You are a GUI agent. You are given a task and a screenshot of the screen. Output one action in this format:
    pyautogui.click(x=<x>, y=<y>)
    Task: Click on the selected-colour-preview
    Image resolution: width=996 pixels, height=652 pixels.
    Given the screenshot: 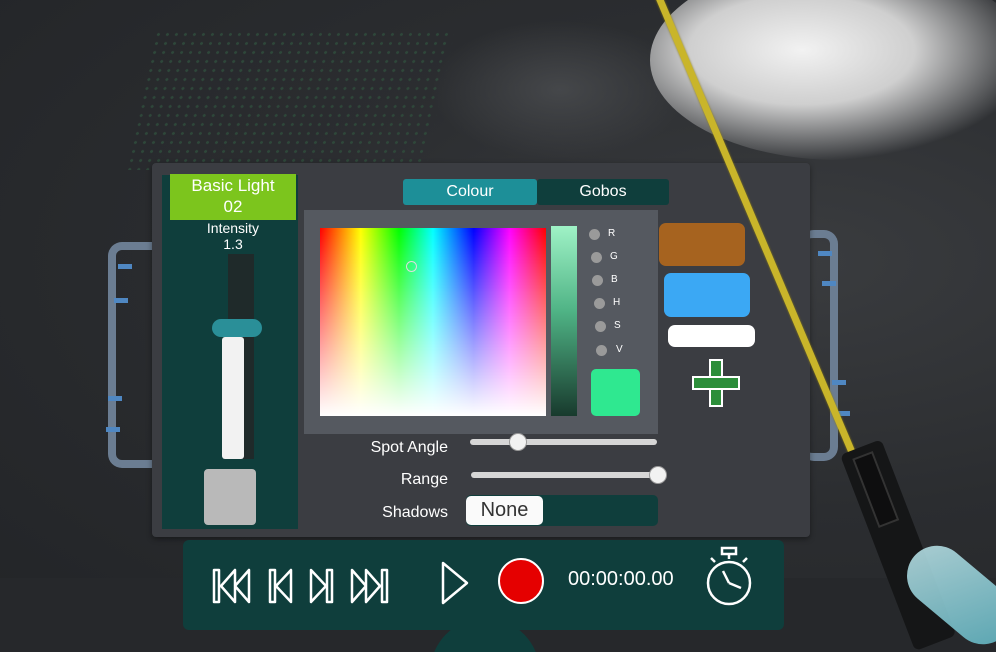 What is the action you would take?
    pyautogui.click(x=615, y=392)
    